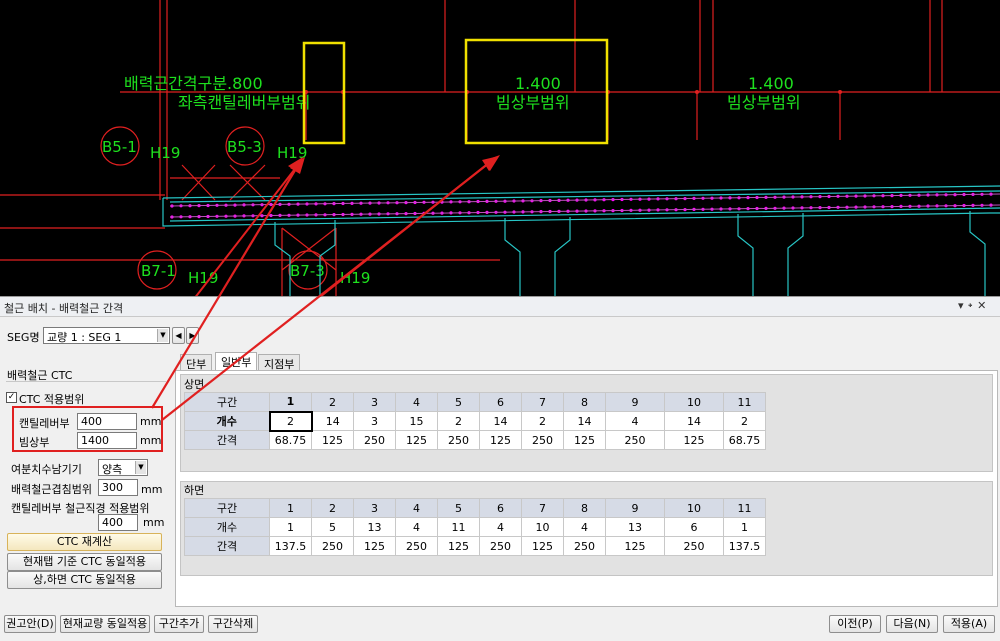 The height and width of the screenshot is (641, 1000). Describe the element at coordinates (533, 102) in the screenshot. I see `cad-range-1: 빔상부범위` at that location.